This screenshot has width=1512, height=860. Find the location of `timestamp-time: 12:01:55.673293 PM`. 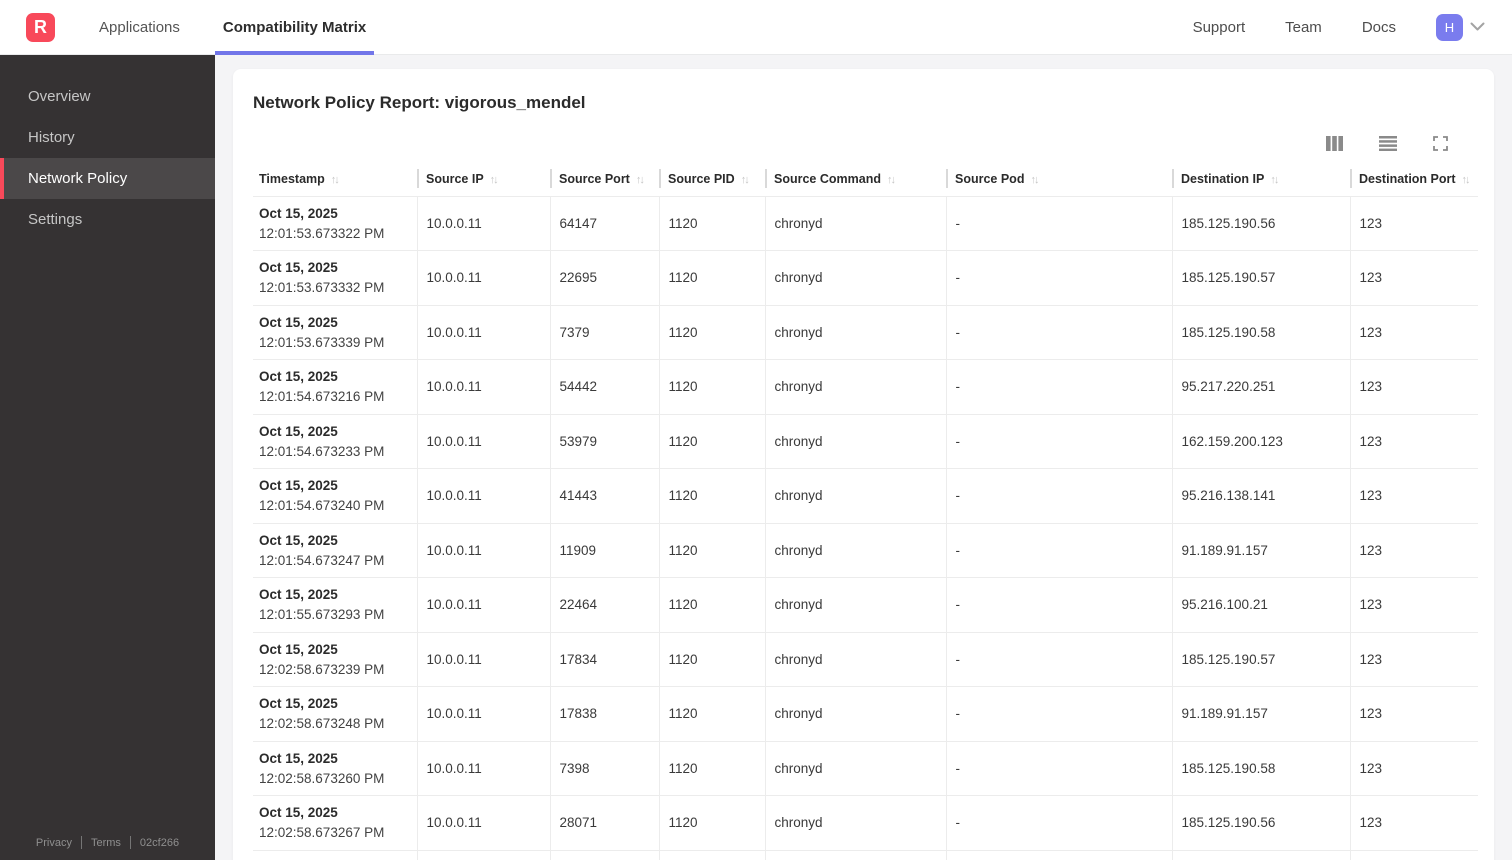

timestamp-time: 12:01:55.673293 PM is located at coordinates (322, 615).